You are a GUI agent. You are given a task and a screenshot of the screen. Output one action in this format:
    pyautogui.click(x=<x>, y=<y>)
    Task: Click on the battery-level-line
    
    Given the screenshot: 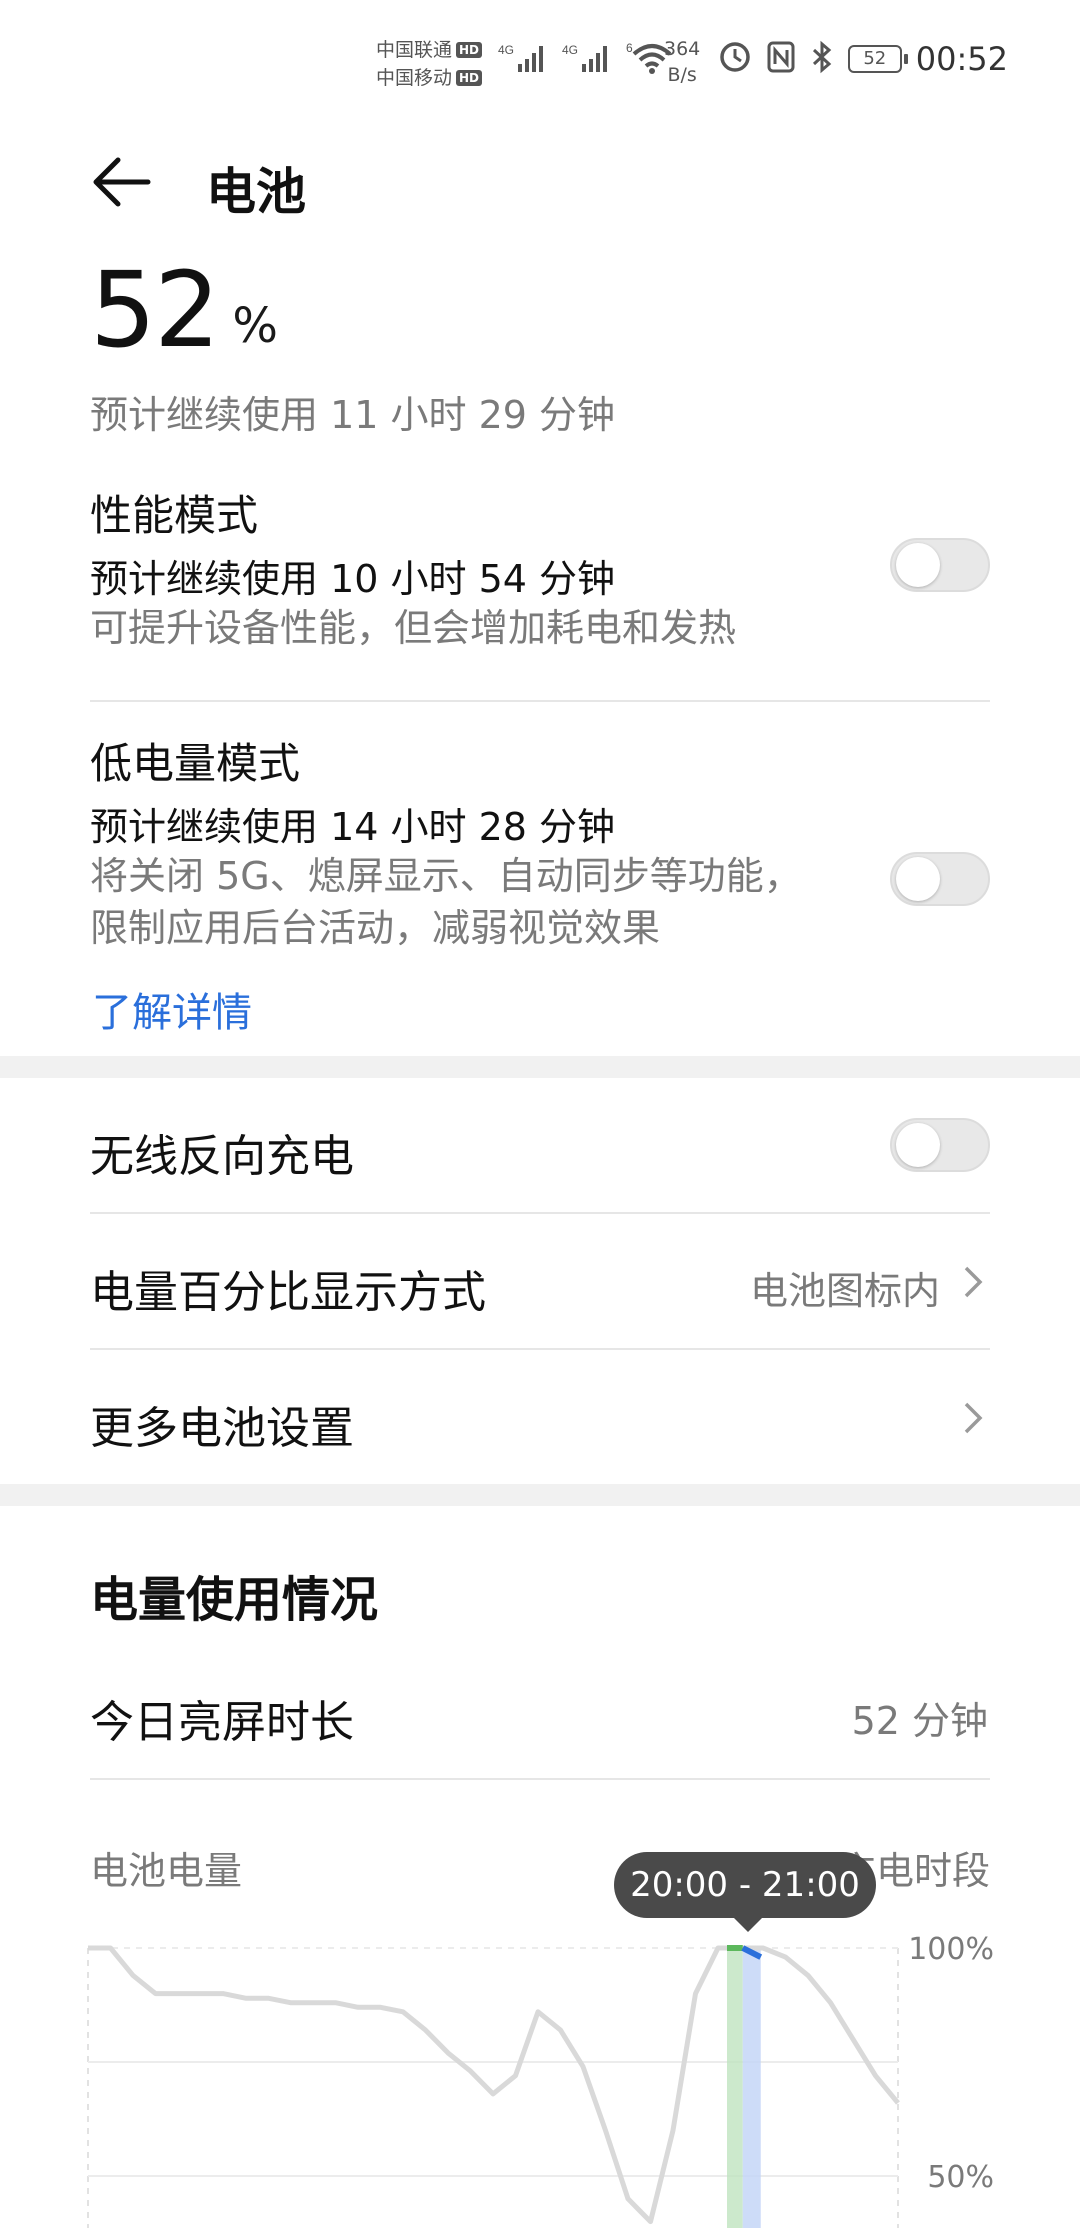 What is the action you would take?
    pyautogui.click(x=494, y=2085)
    